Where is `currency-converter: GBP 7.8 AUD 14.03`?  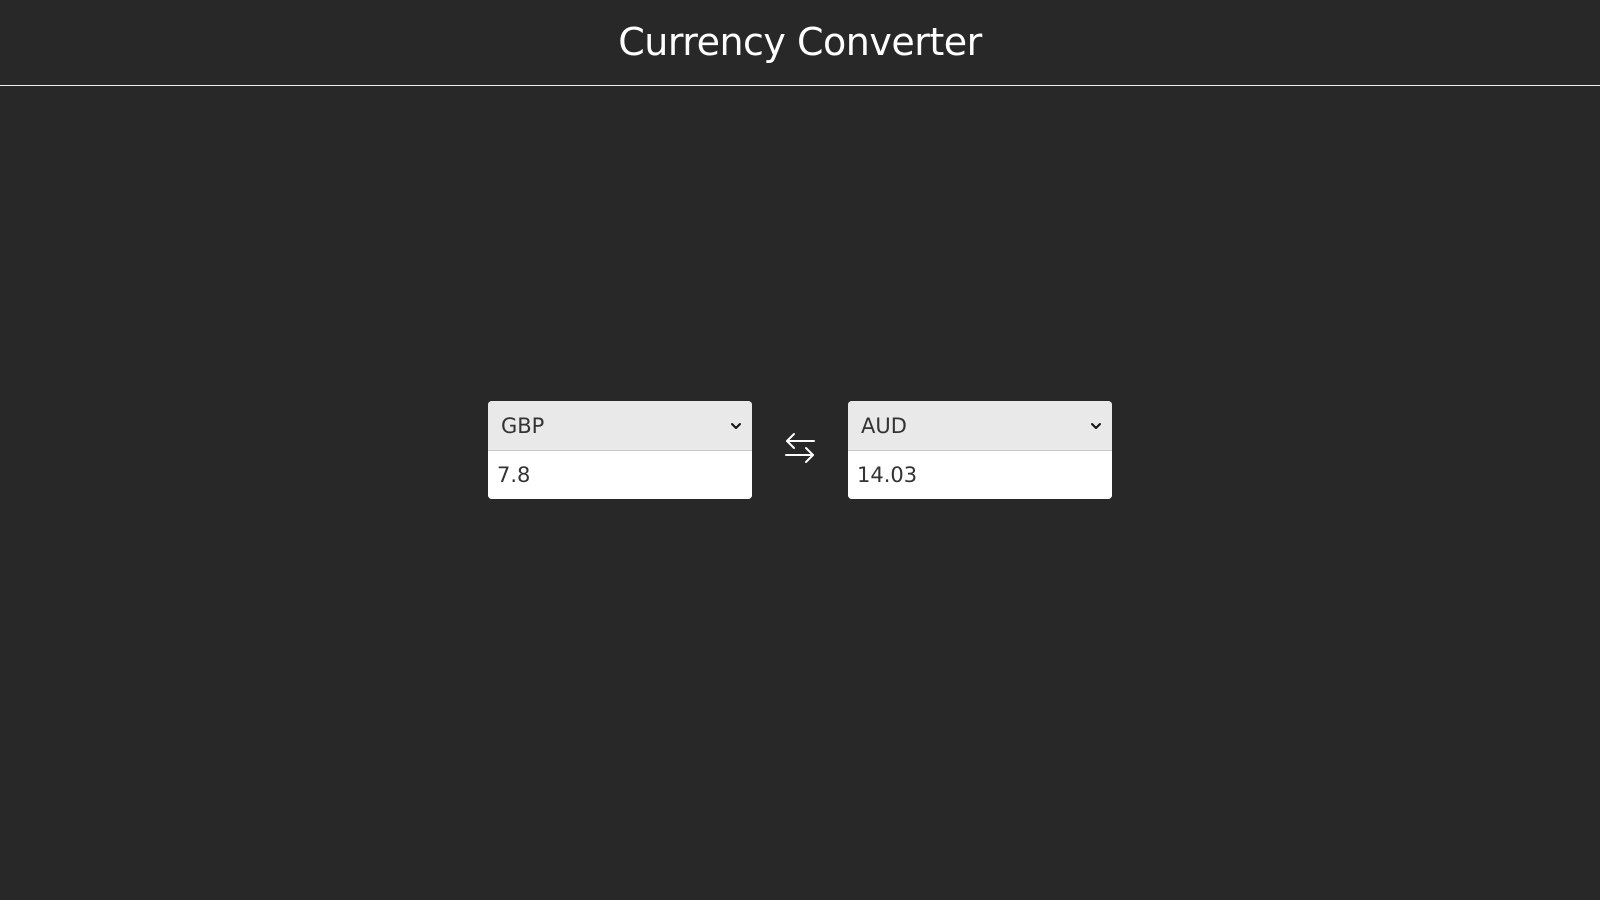 currency-converter: GBP 7.8 AUD 14.03 is located at coordinates (800, 450).